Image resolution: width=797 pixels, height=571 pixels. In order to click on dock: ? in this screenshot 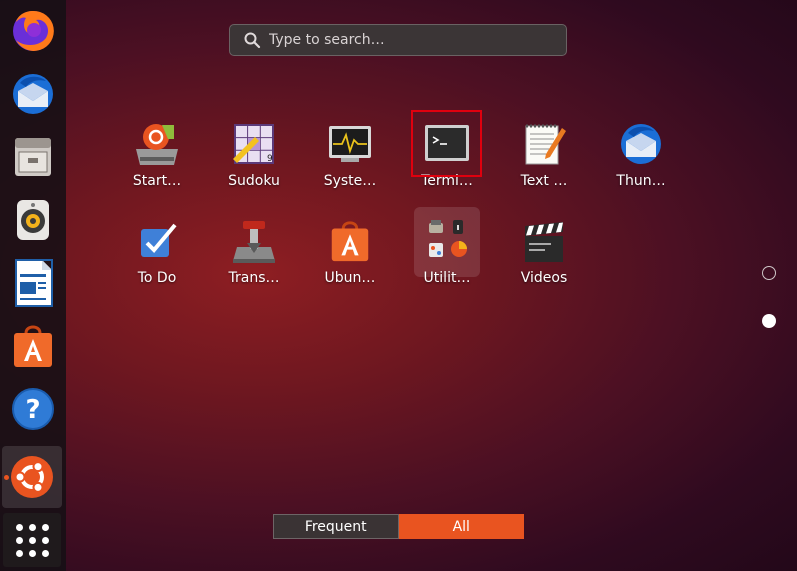, I will do `click(33, 285)`.